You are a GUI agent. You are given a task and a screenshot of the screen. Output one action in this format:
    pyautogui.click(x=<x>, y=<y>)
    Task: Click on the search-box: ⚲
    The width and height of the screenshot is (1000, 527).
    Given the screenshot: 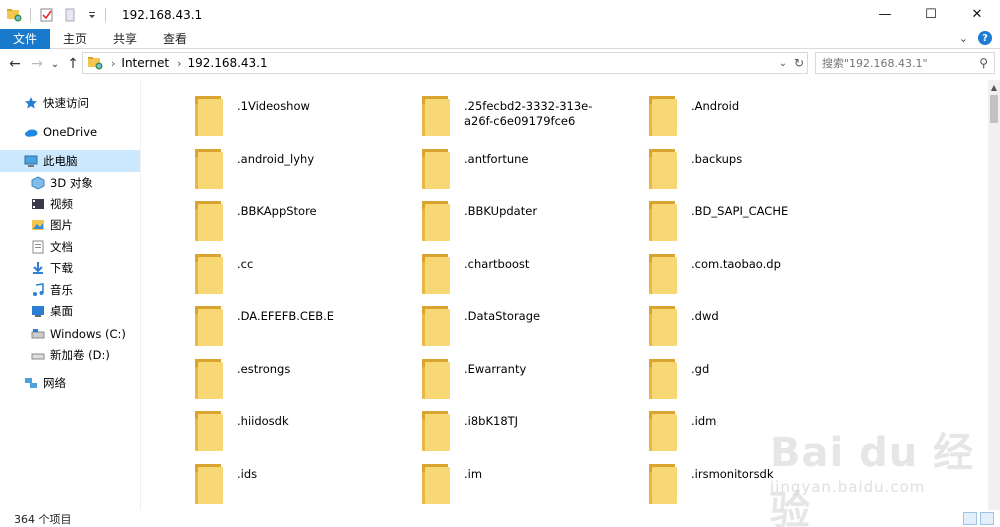 What is the action you would take?
    pyautogui.click(x=905, y=63)
    